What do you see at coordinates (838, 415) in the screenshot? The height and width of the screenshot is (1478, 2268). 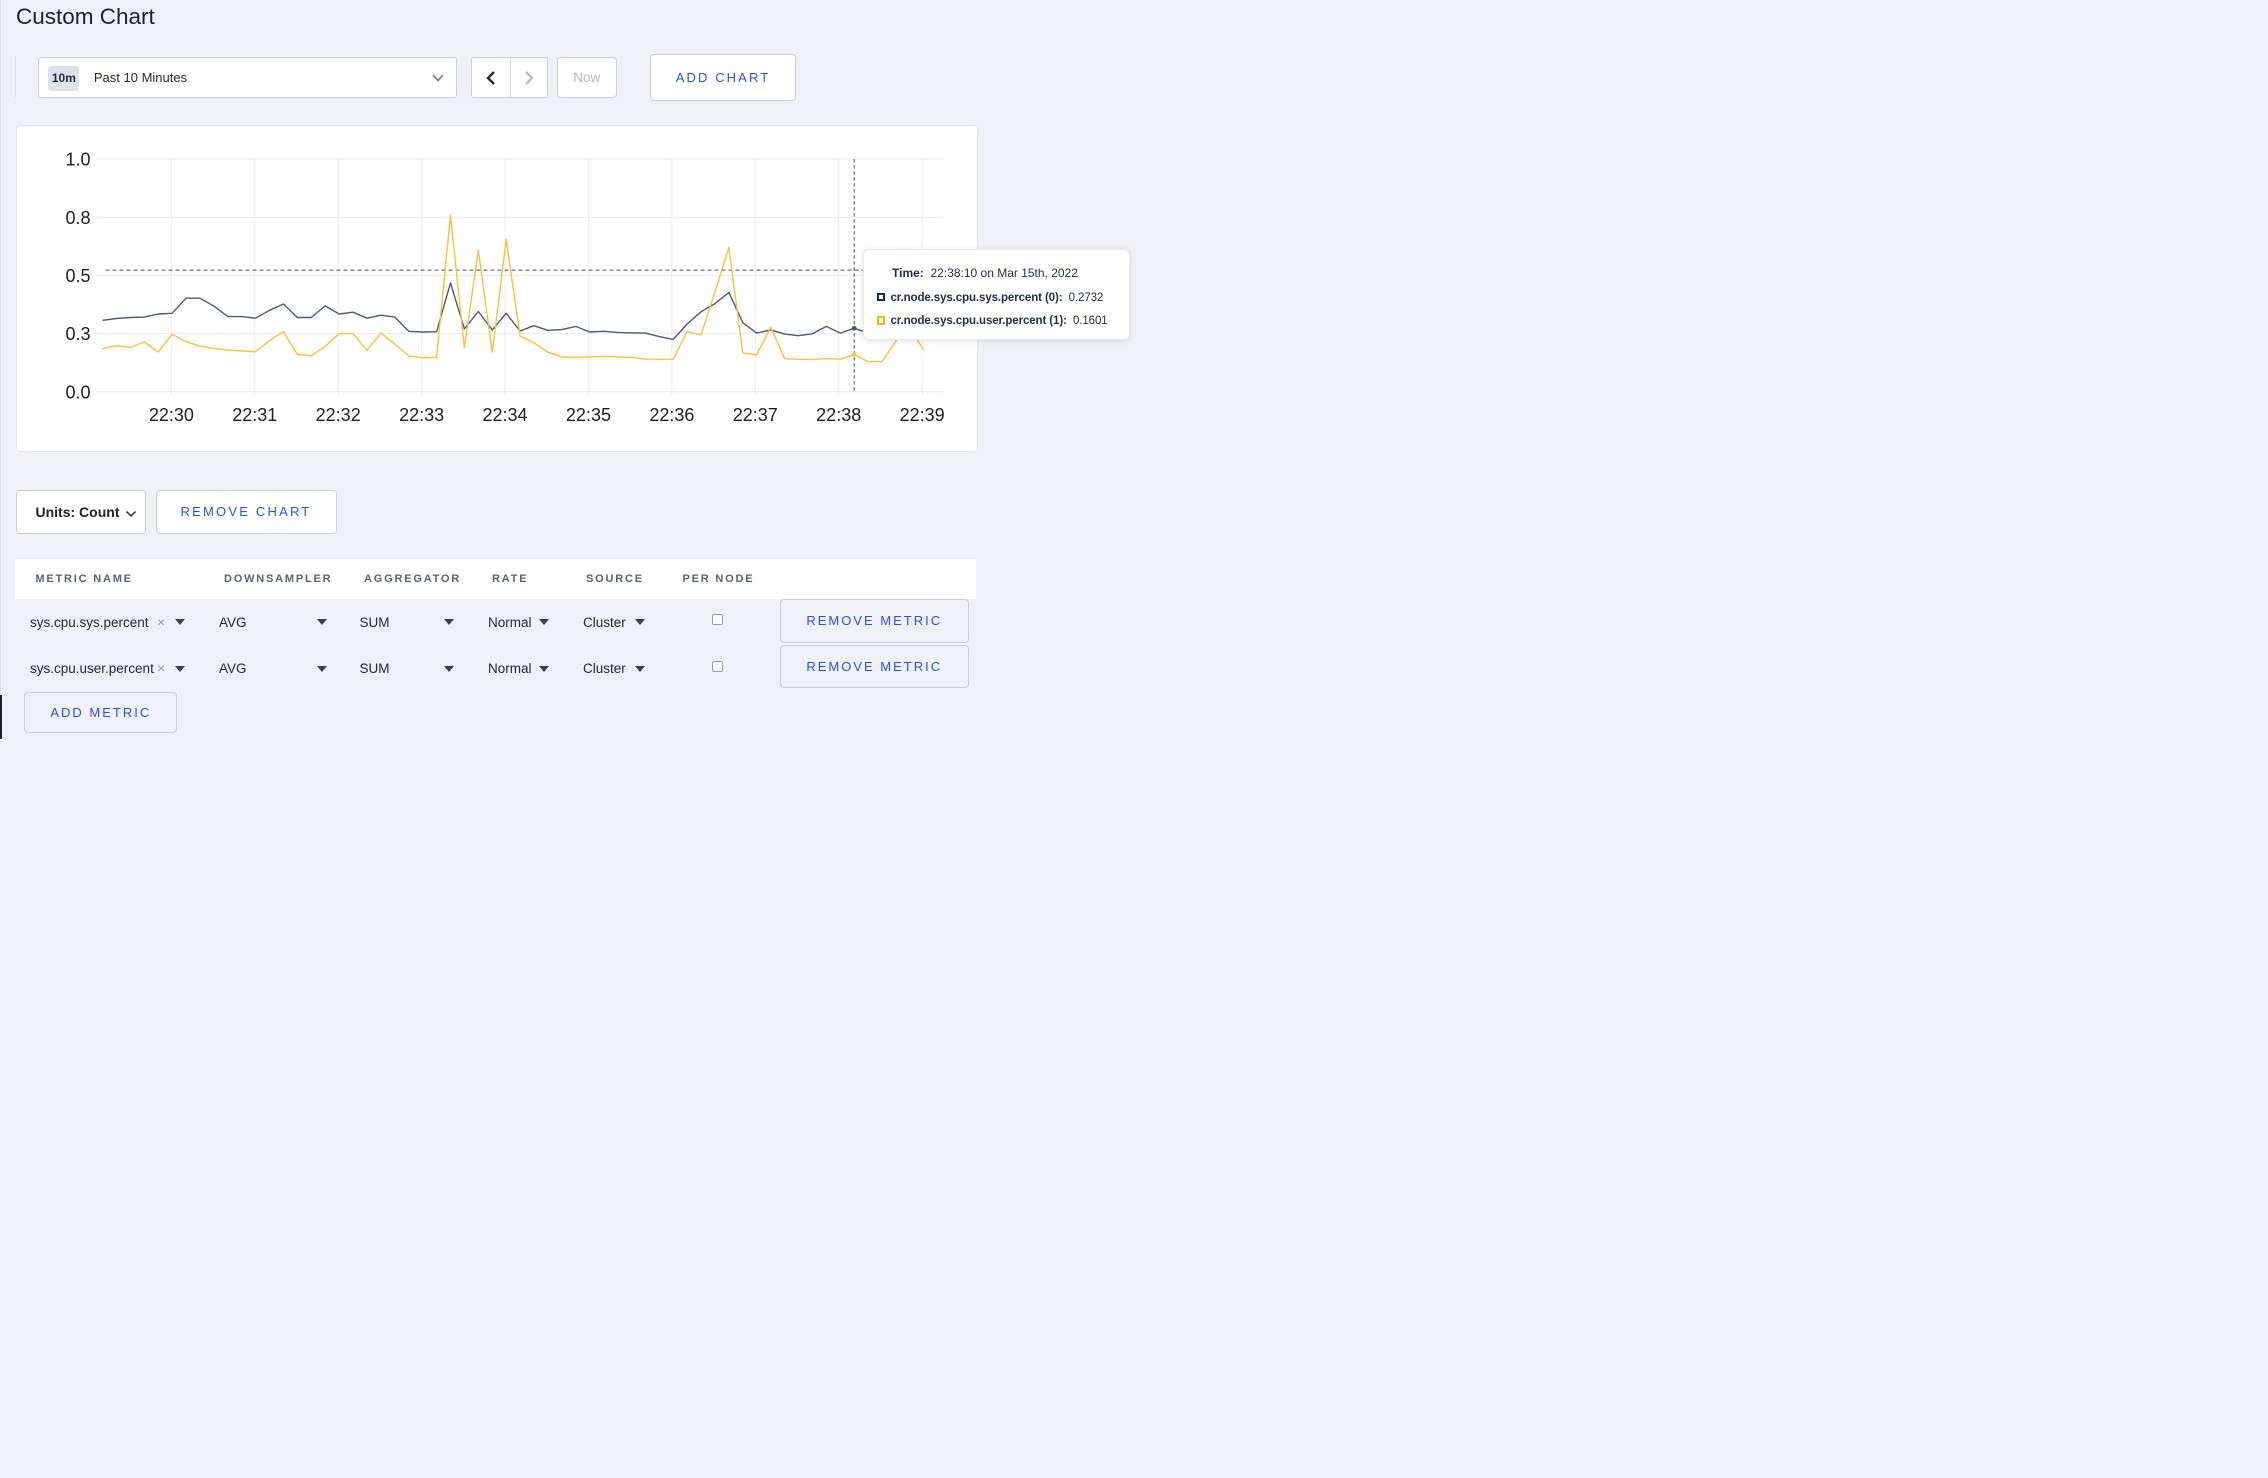 I see `svg-text: 22:38` at bounding box center [838, 415].